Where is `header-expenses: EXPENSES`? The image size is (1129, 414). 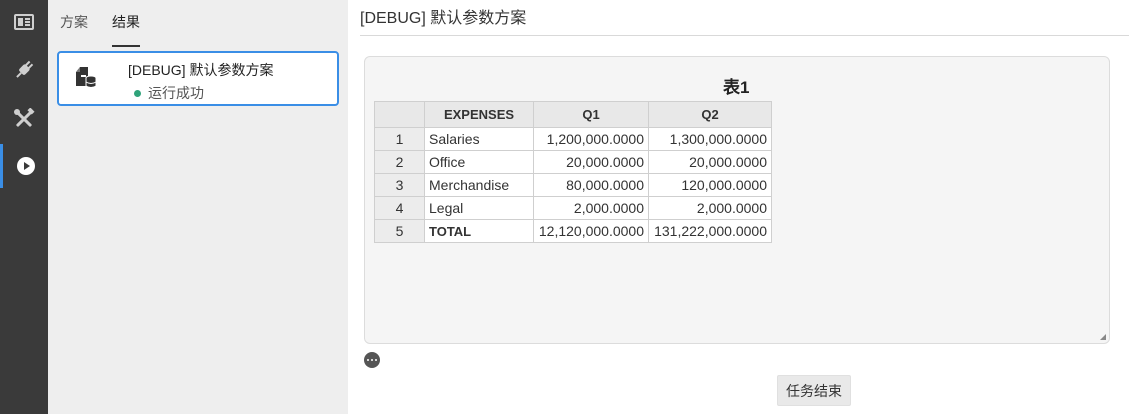 header-expenses: EXPENSES is located at coordinates (479, 114).